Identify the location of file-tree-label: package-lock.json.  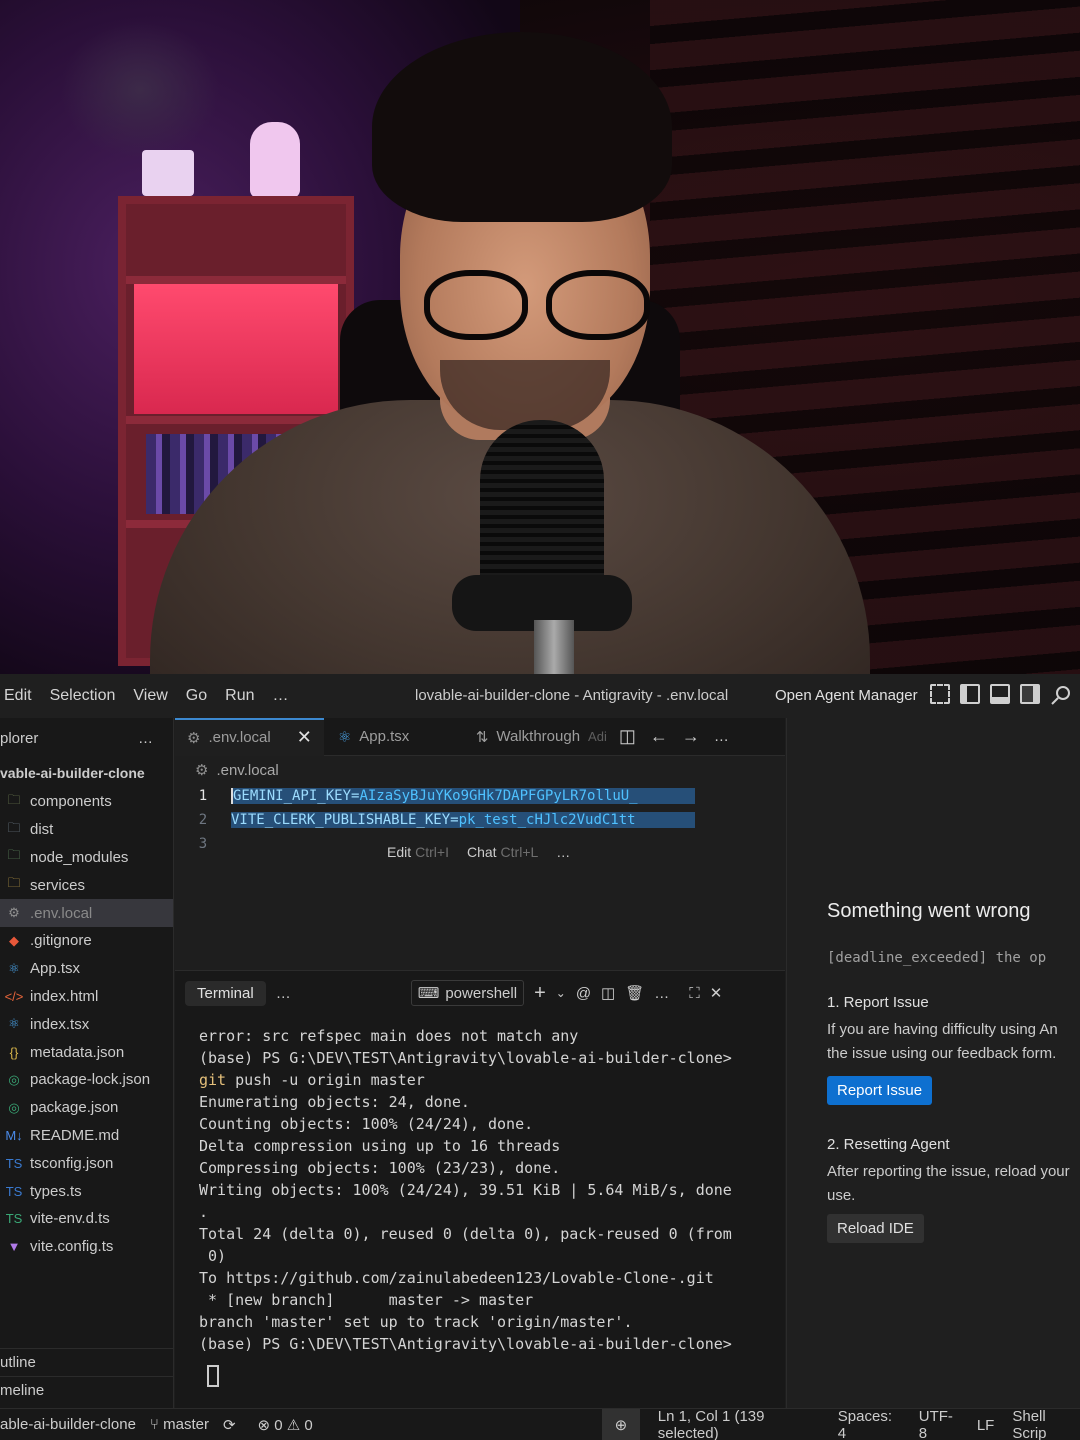
(90, 1080).